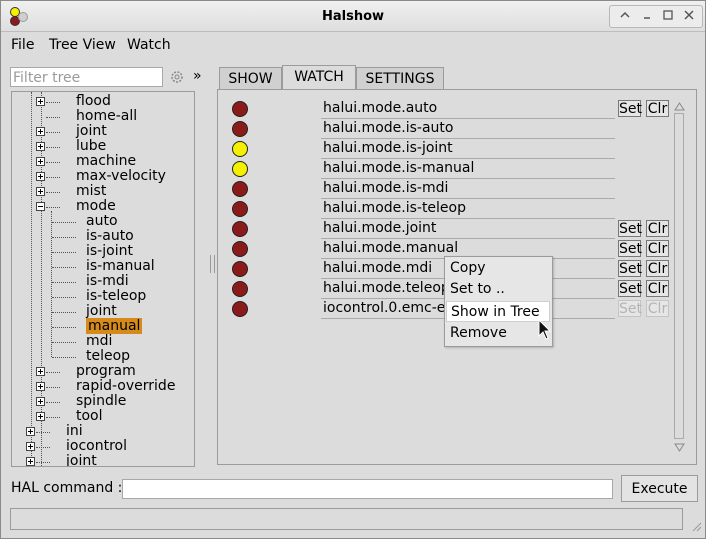 The height and width of the screenshot is (539, 706). What do you see at coordinates (116, 296) in the screenshot?
I see `tree-item: is-teleop` at bounding box center [116, 296].